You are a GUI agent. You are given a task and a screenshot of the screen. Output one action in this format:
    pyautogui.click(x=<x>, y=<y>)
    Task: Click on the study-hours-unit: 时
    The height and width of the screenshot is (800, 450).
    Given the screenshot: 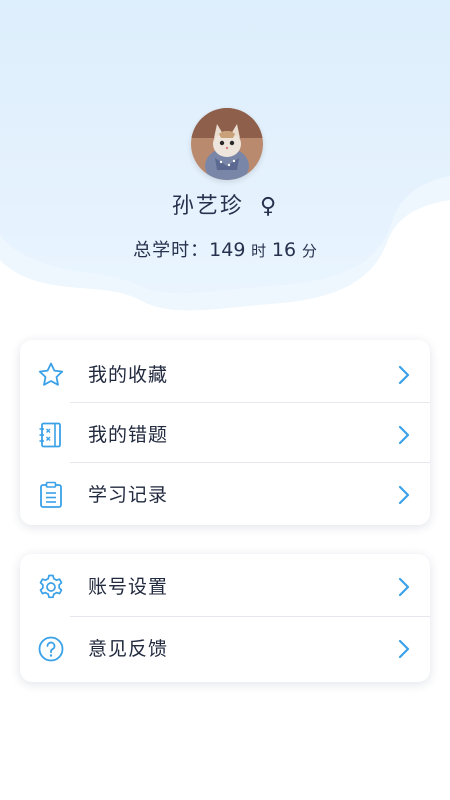 What is the action you would take?
    pyautogui.click(x=259, y=251)
    